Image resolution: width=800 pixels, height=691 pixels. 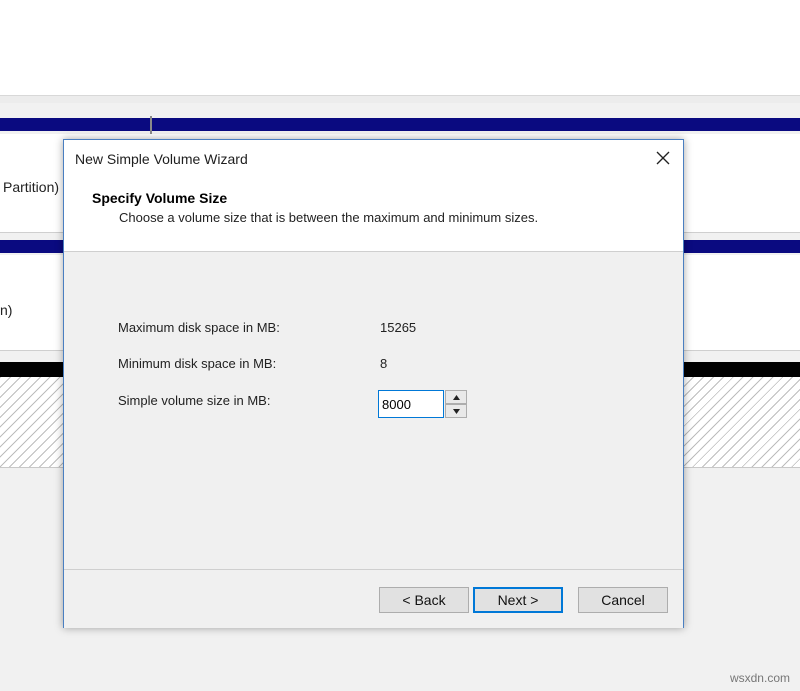 I want to click on close-icon, so click(x=663, y=158).